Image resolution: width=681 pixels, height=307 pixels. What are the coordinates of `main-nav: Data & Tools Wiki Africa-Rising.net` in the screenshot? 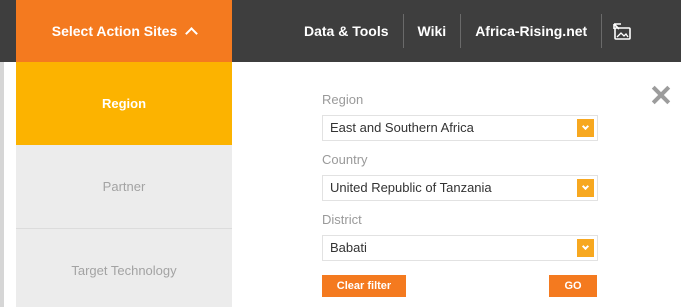 It's located at (466, 31).